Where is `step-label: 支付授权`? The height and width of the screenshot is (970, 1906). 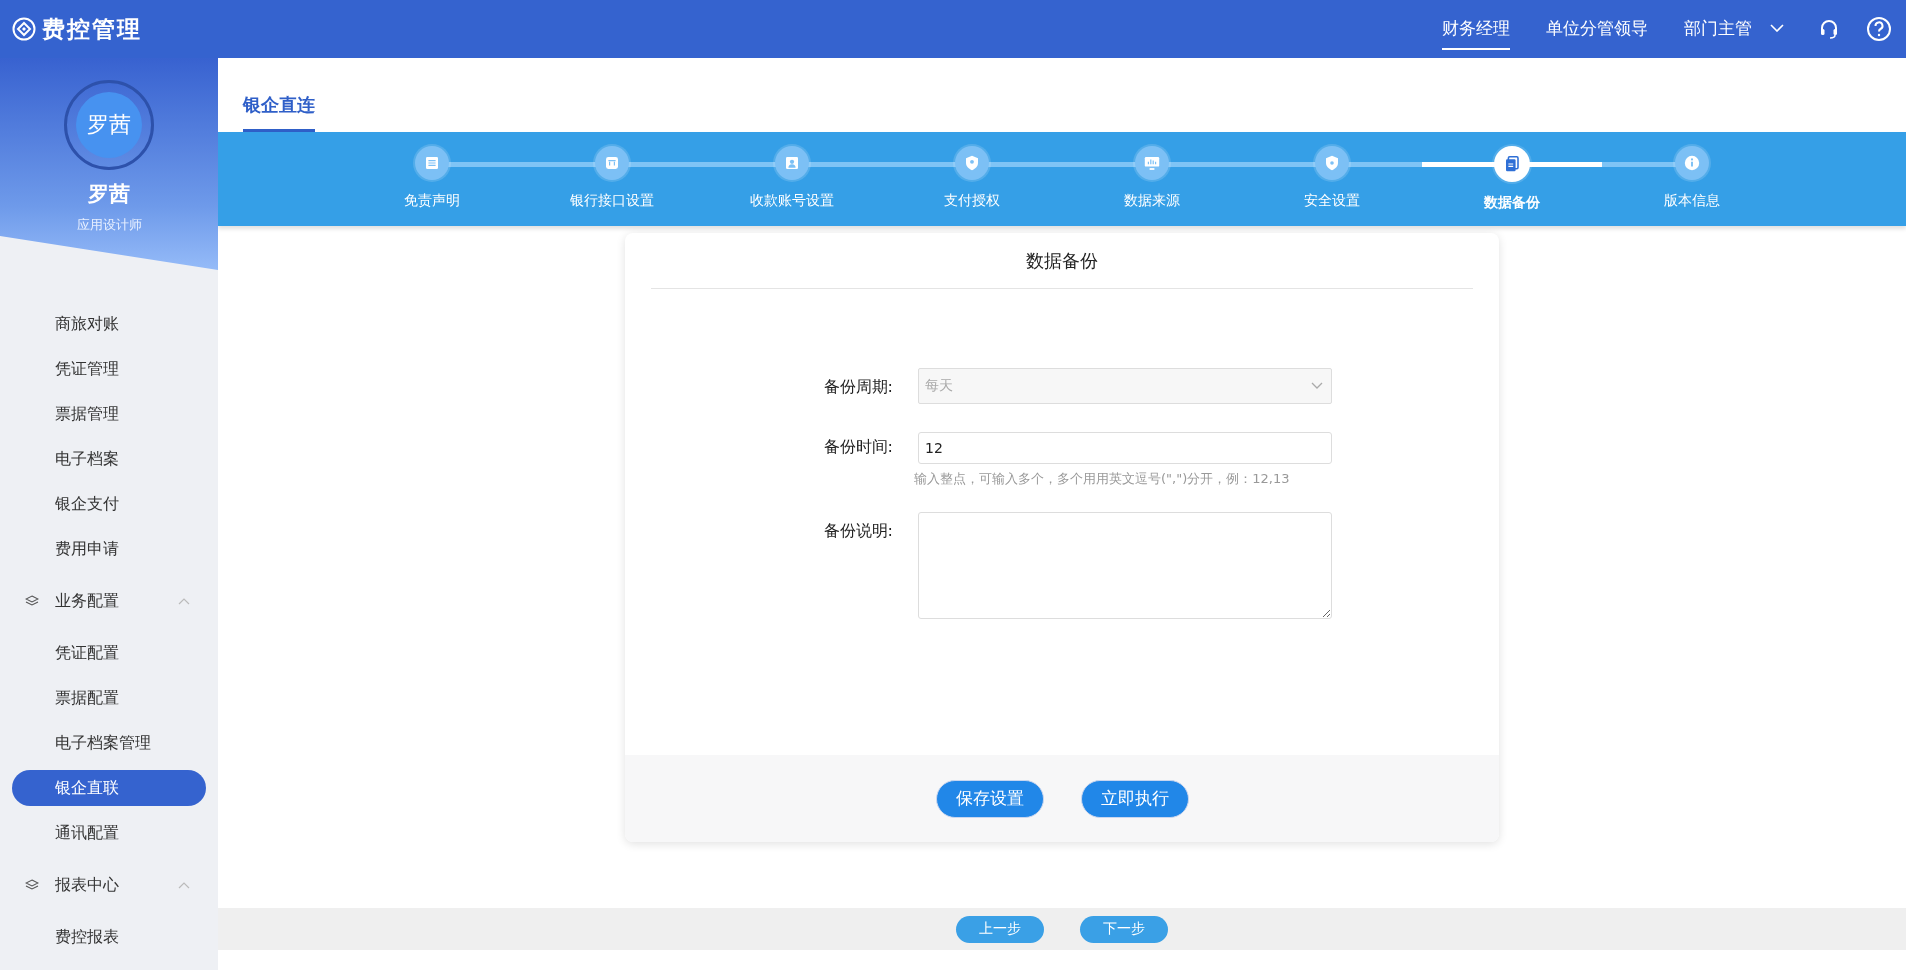 step-label: 支付授权 is located at coordinates (972, 201).